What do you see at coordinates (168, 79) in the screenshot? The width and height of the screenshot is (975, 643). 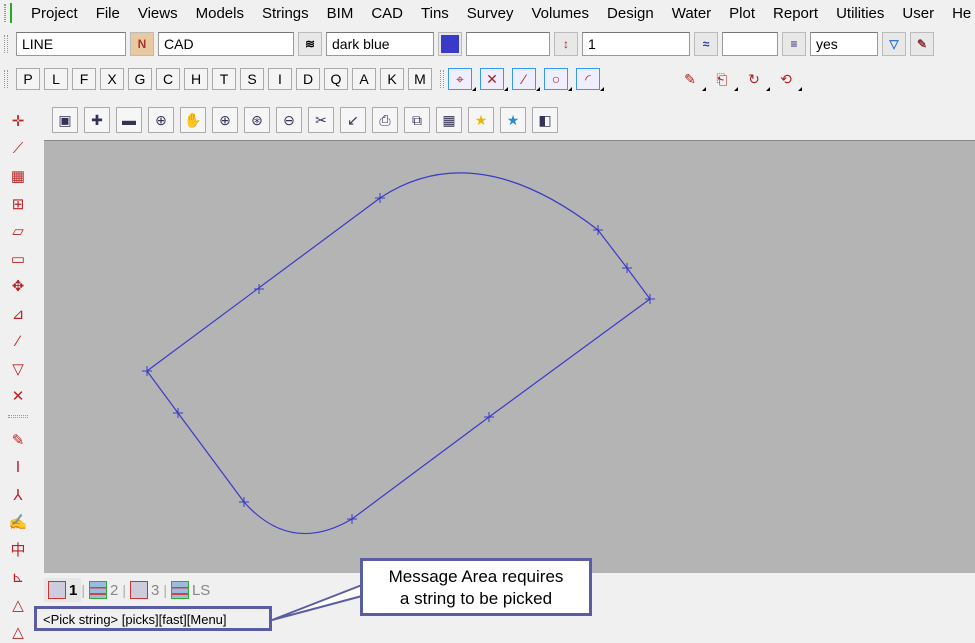 I see `snap-button-c: C` at bounding box center [168, 79].